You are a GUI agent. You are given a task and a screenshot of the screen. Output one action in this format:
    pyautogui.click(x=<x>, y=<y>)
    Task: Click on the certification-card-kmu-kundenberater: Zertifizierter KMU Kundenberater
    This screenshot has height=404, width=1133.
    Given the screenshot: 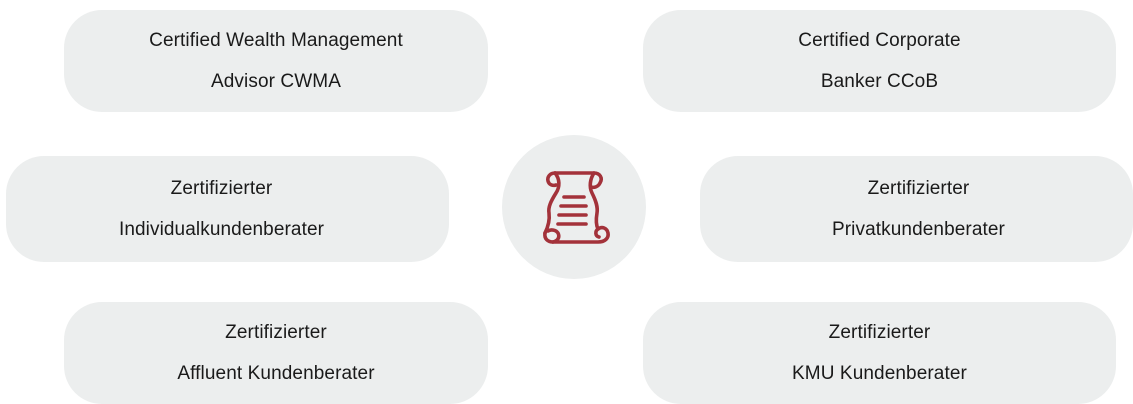 What is the action you would take?
    pyautogui.click(x=879, y=353)
    